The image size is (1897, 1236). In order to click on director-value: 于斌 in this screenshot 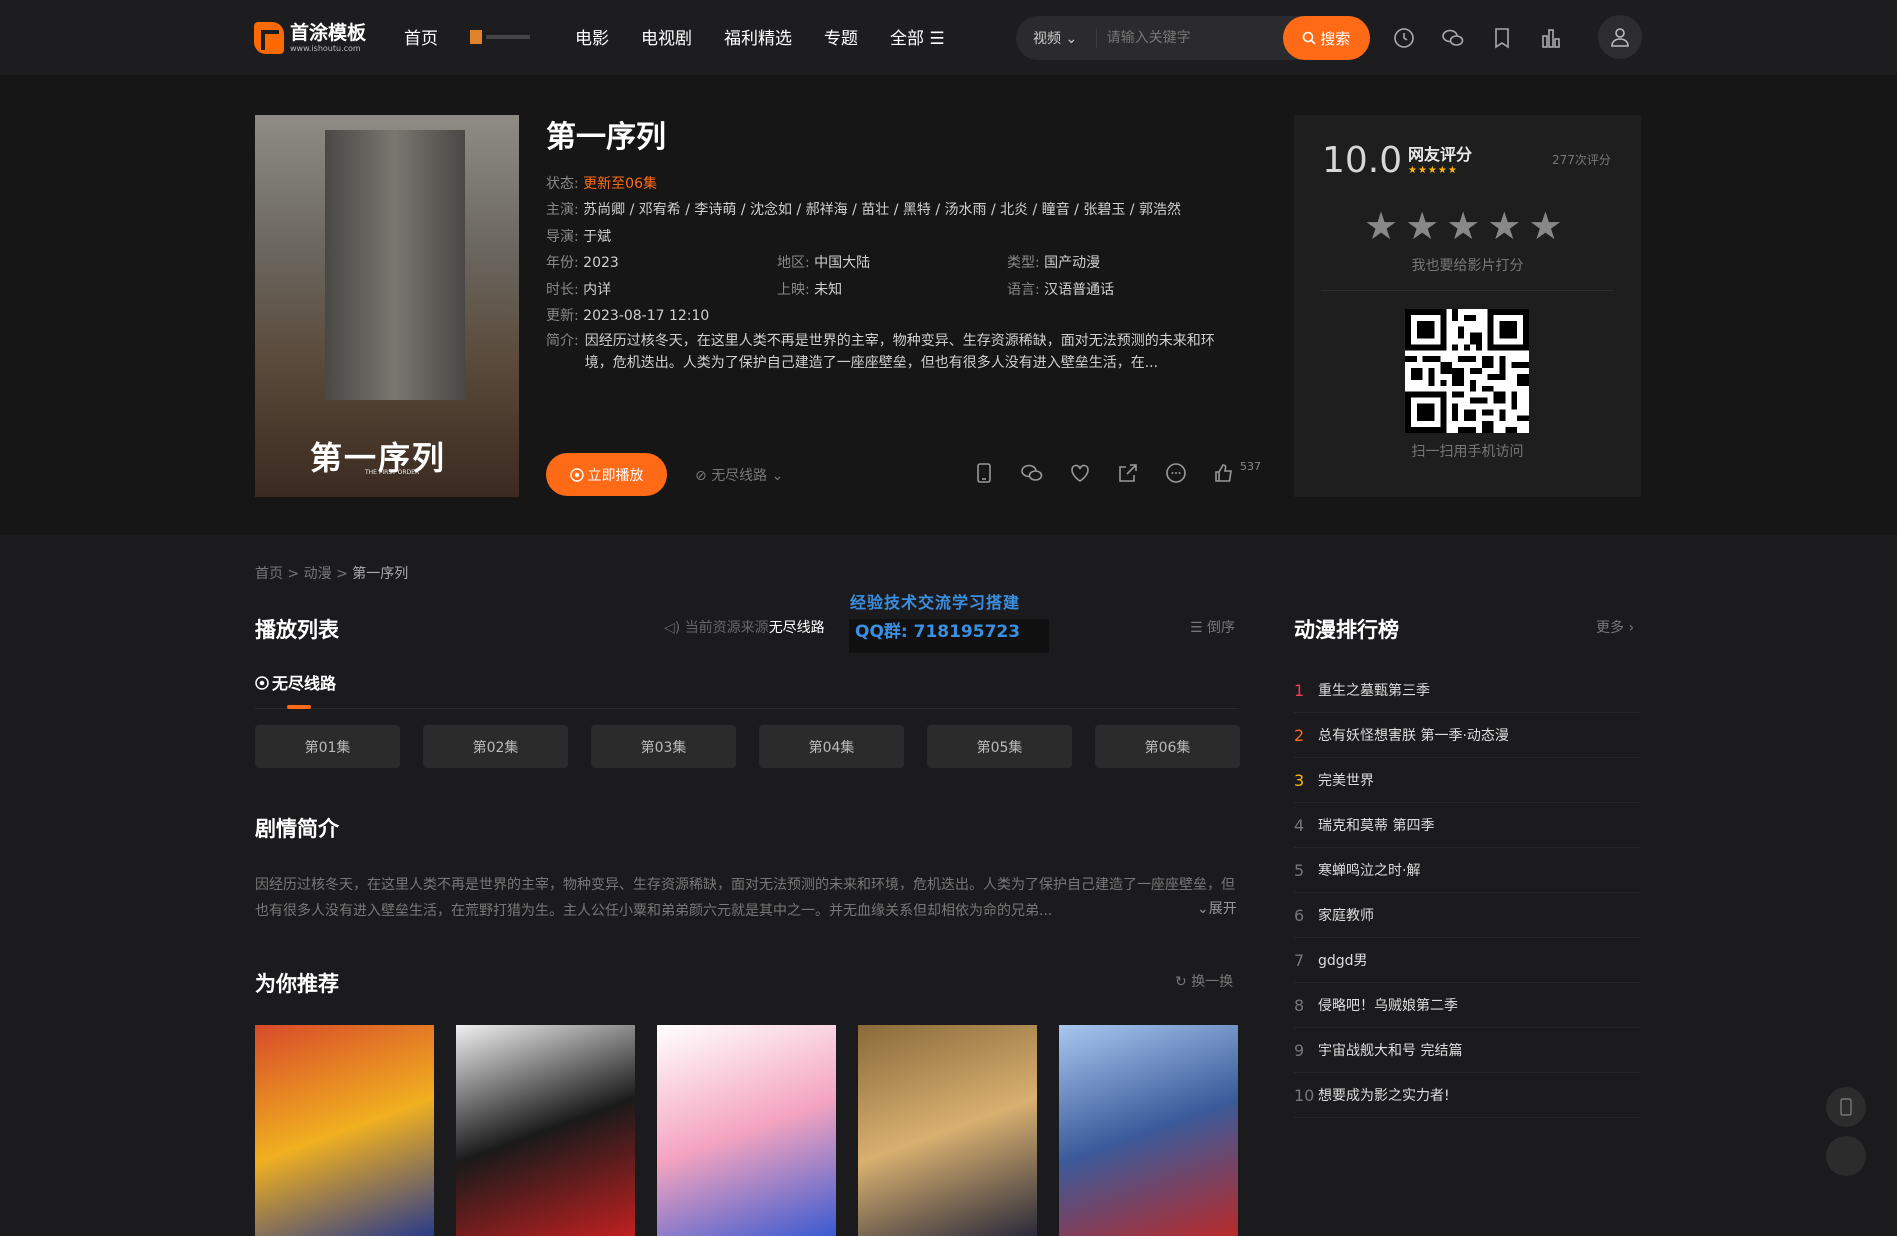, I will do `click(597, 237)`.